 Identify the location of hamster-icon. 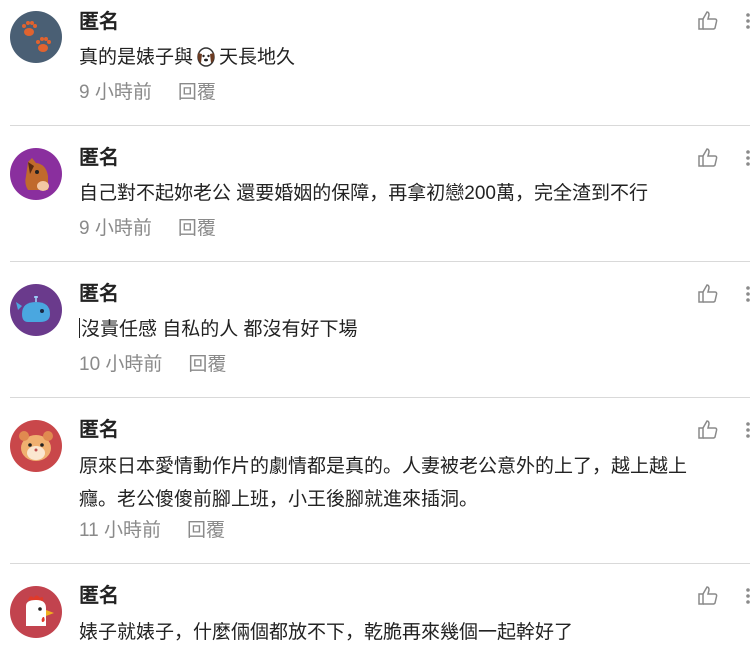
(36, 446).